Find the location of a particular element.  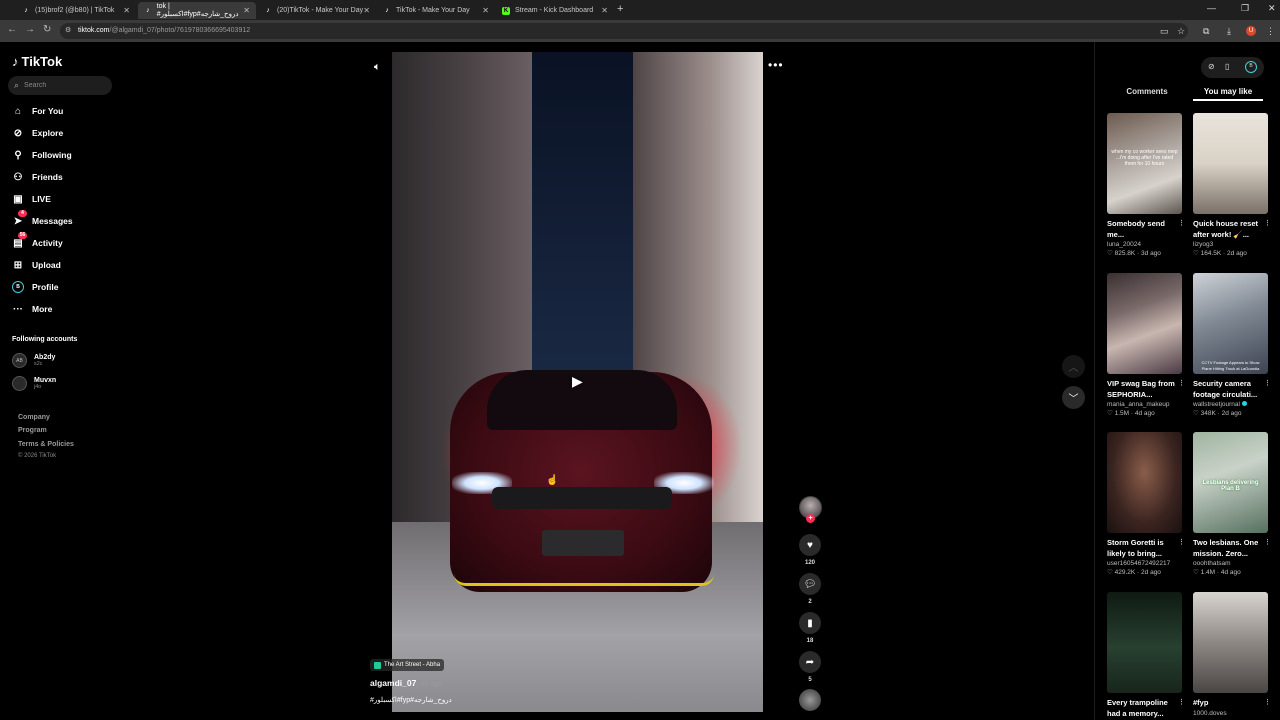

post-caption: #اكسبلور#fyp#دروح_شارجه is located at coordinates (411, 700).